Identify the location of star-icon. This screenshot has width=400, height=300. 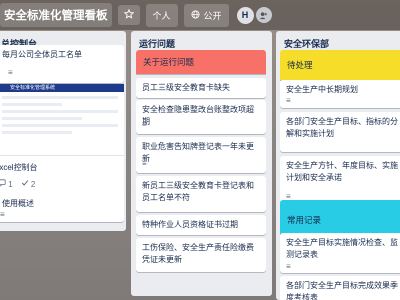
(128, 14).